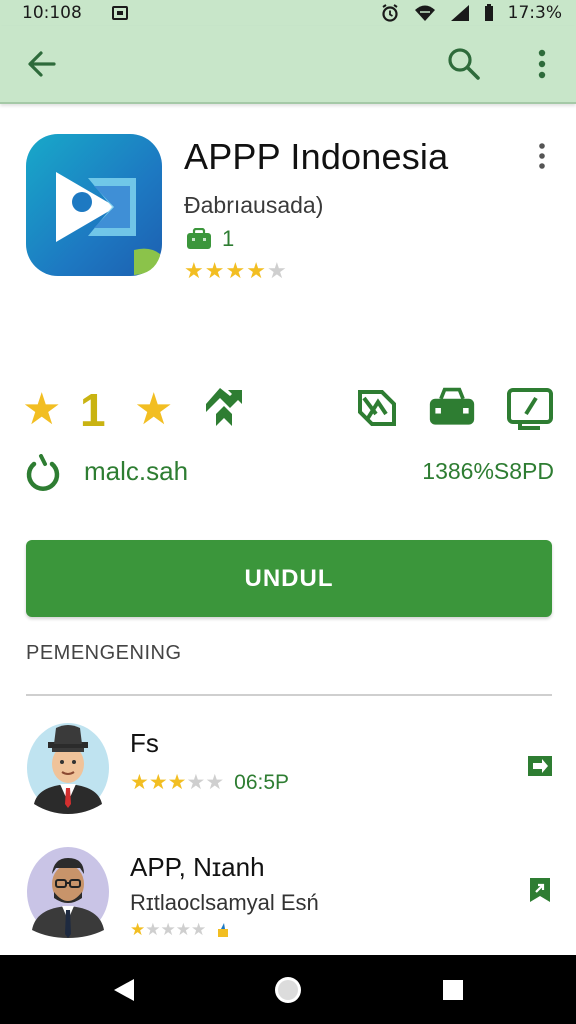 Image resolution: width=576 pixels, height=1024 pixels. What do you see at coordinates (43, 474) in the screenshot?
I see `refresh-icon` at bounding box center [43, 474].